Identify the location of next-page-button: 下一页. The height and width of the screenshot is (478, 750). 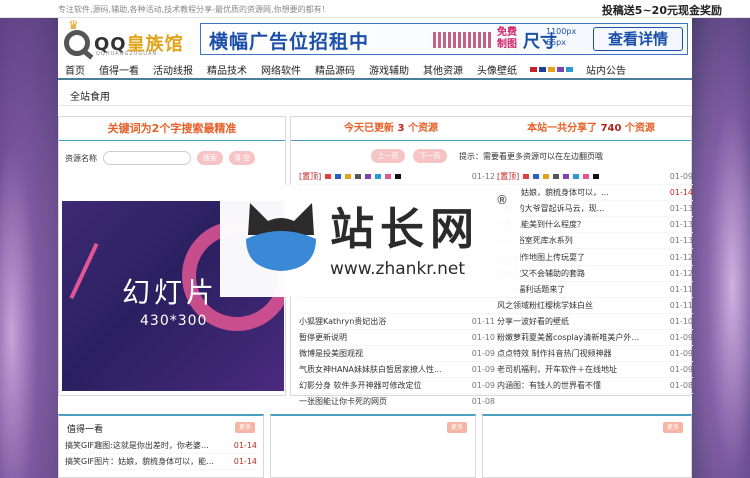
(430, 156).